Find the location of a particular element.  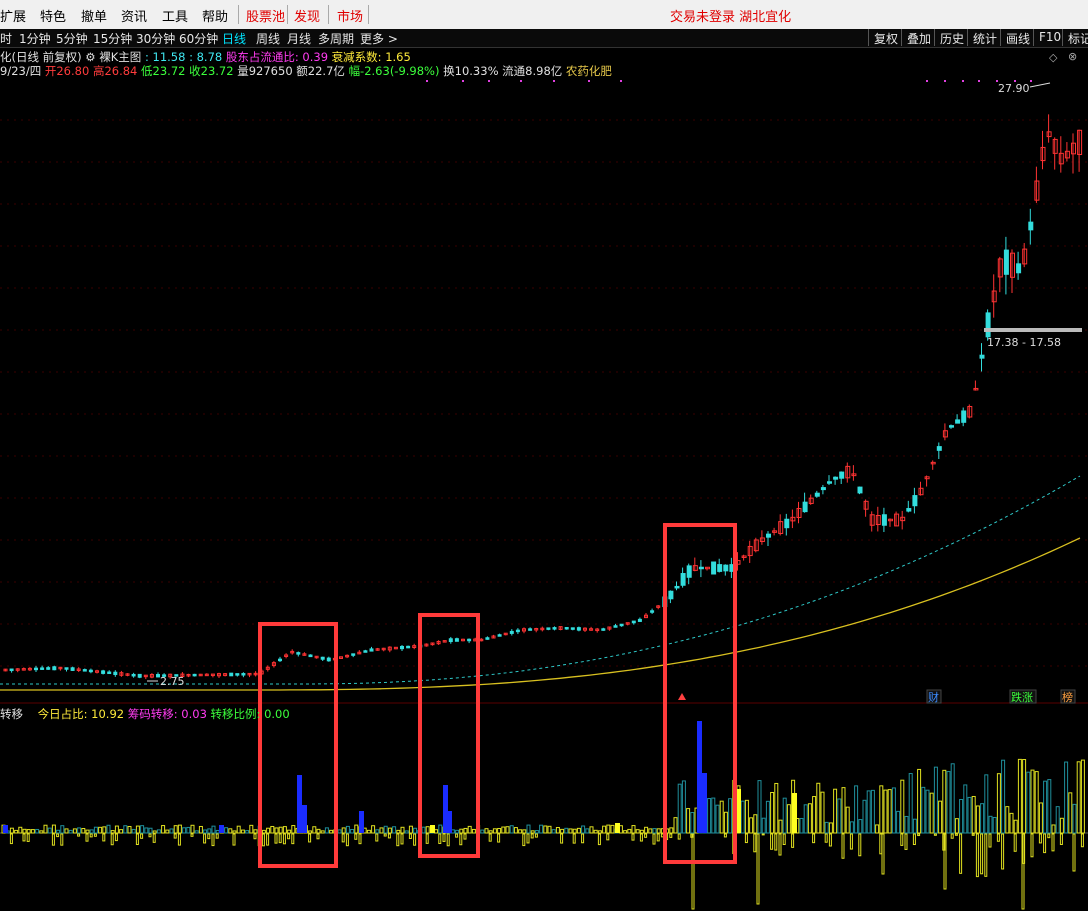

menu-stock-pool: 股票池 is located at coordinates (265, 15).